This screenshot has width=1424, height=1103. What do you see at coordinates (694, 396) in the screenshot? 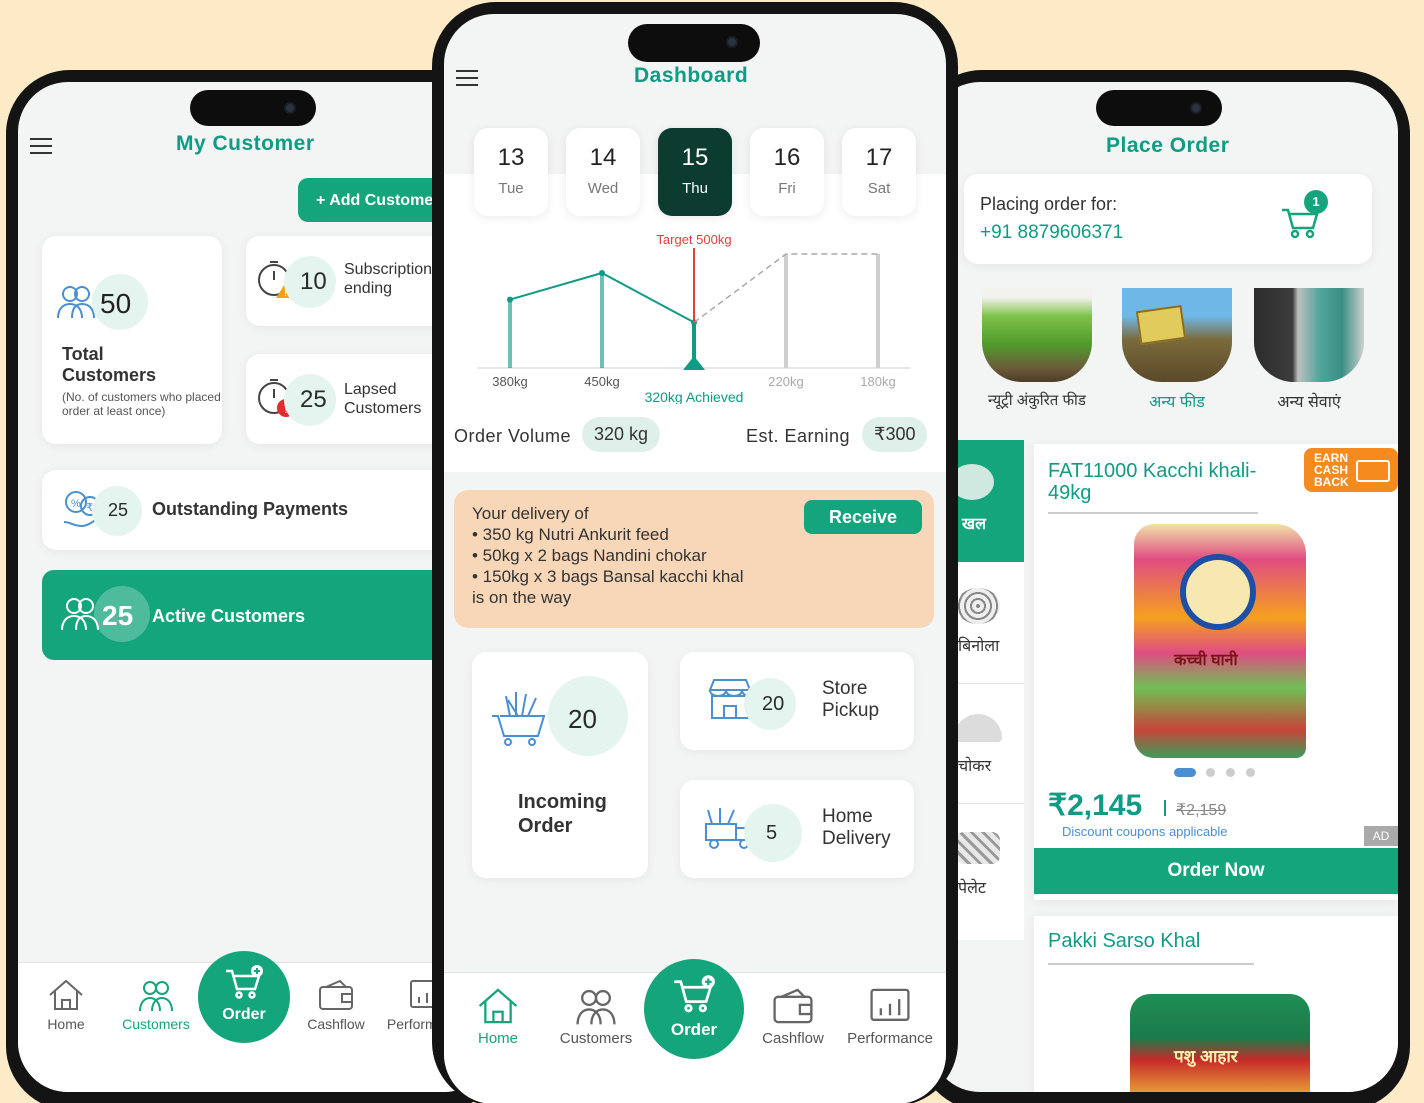
I see `chart-achieved-label: 320kg Achieved` at bounding box center [694, 396].